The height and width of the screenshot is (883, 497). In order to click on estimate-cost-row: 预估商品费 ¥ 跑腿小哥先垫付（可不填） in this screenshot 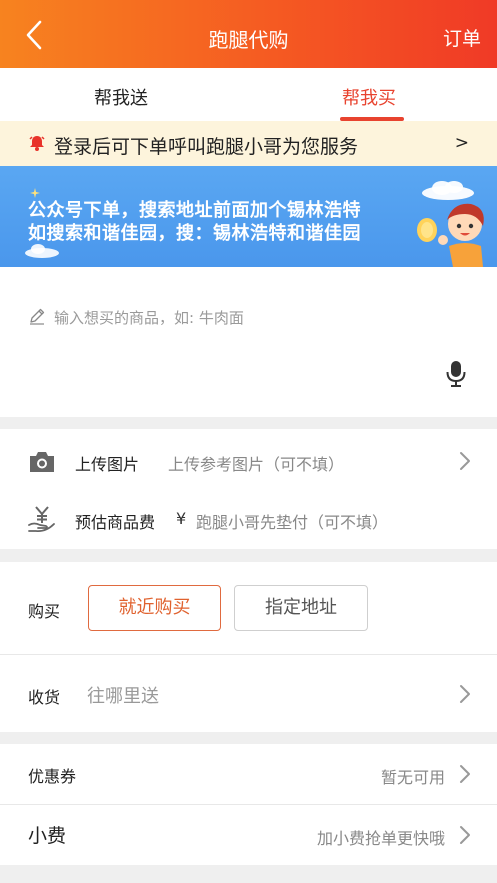, I will do `click(248, 527)`.